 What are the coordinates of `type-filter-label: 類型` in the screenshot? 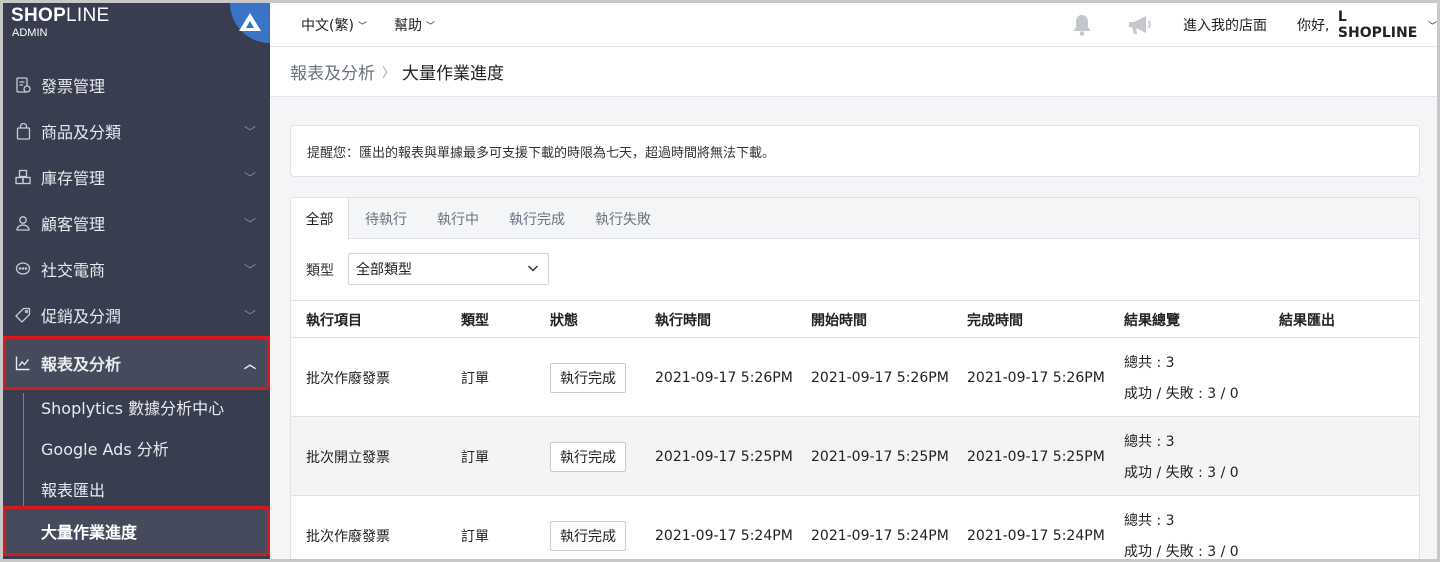 It's located at (320, 271).